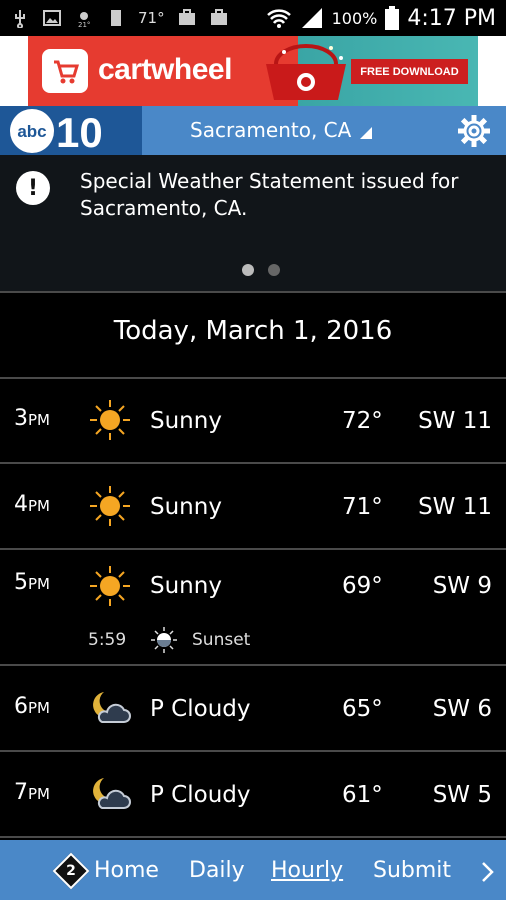 This screenshot has height=900, width=506. Describe the element at coordinates (32, 504) in the screenshot. I see `hour-label: 4PM` at that location.